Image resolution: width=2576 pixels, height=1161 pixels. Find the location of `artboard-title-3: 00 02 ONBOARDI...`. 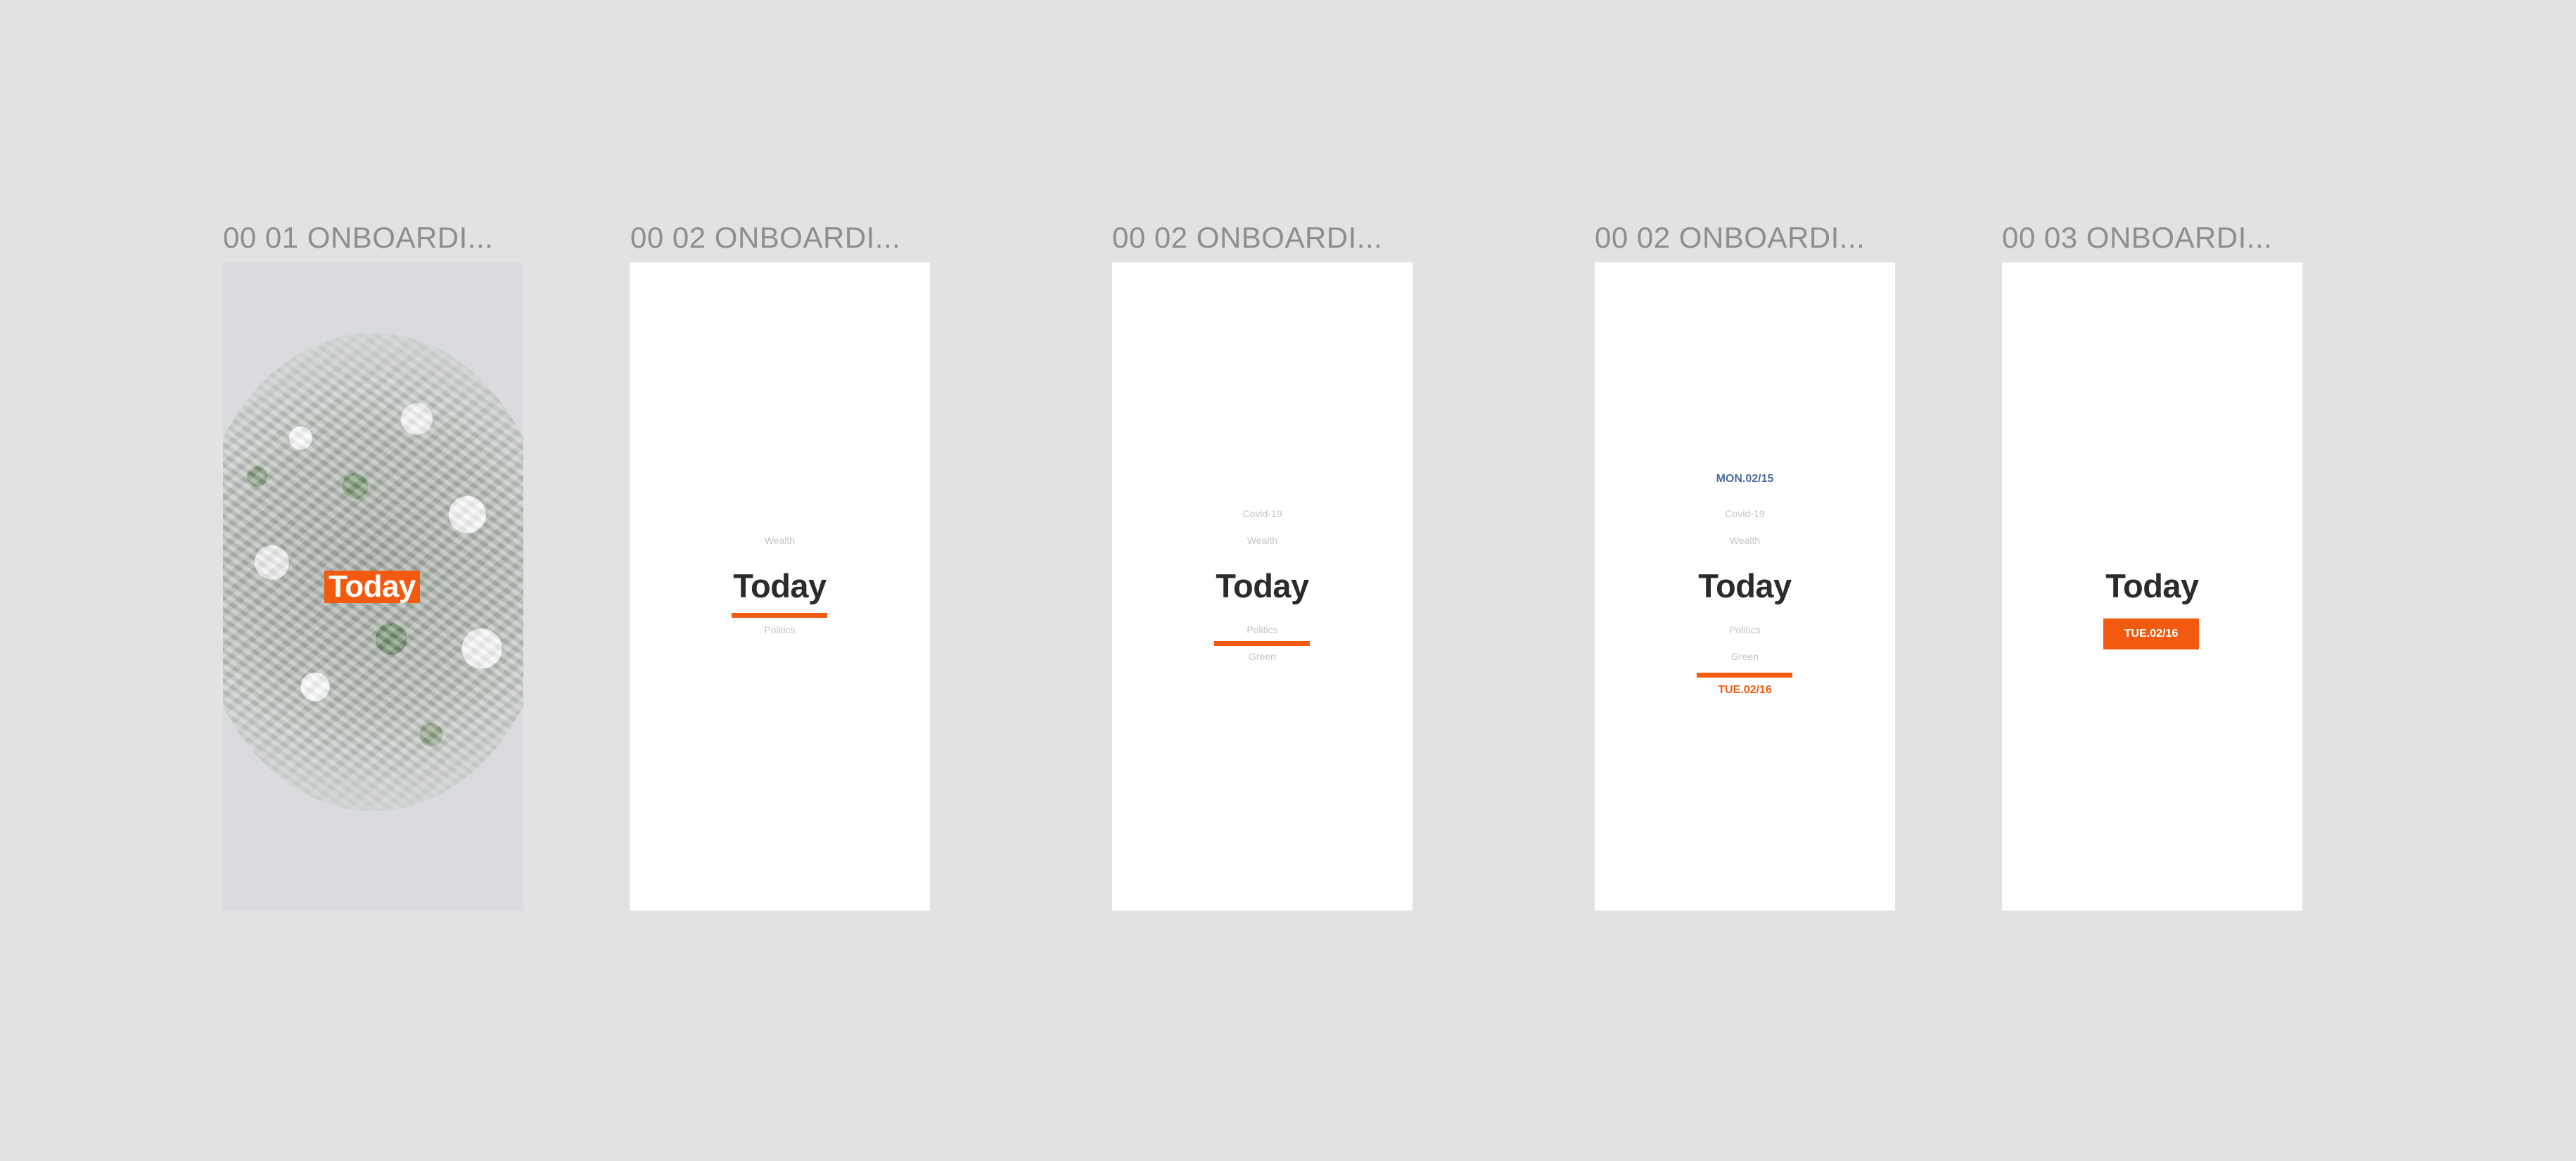

artboard-title-3: 00 02 ONBOARDI... is located at coordinates (1247, 238).